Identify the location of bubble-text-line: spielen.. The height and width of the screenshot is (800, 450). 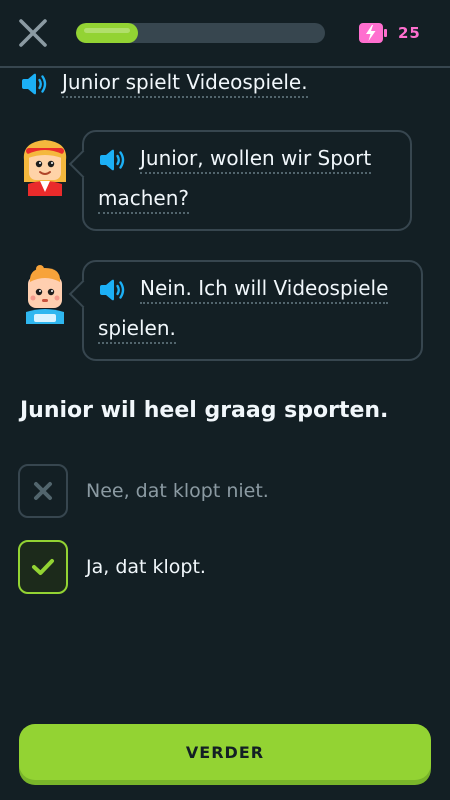
(137, 330).